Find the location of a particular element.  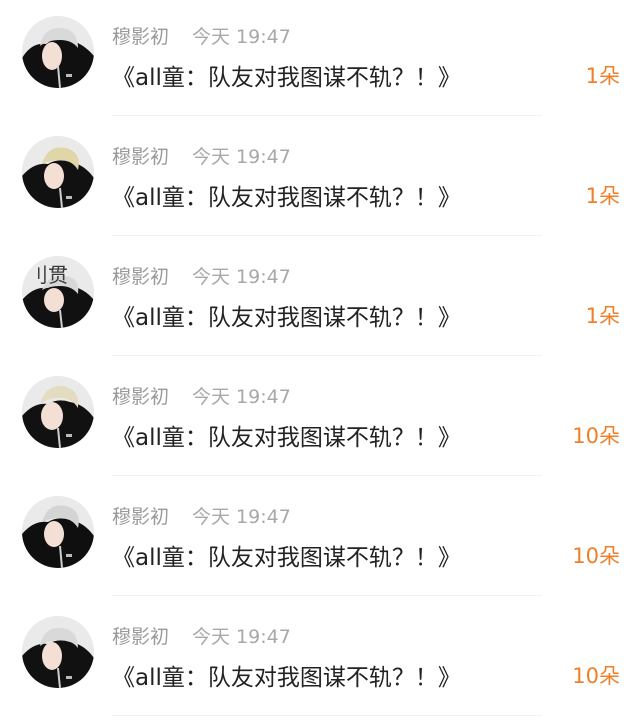

avatar-person-icon: 刂贯 is located at coordinates (58, 292).